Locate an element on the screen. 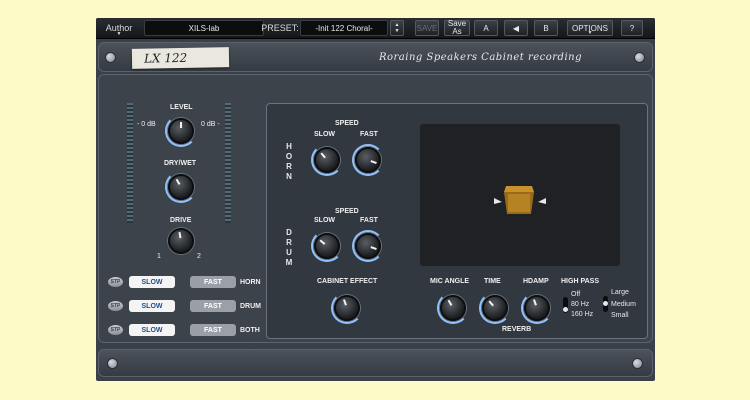 The width and height of the screenshot is (750, 400). high-pass-option: 160 Hz is located at coordinates (582, 314).